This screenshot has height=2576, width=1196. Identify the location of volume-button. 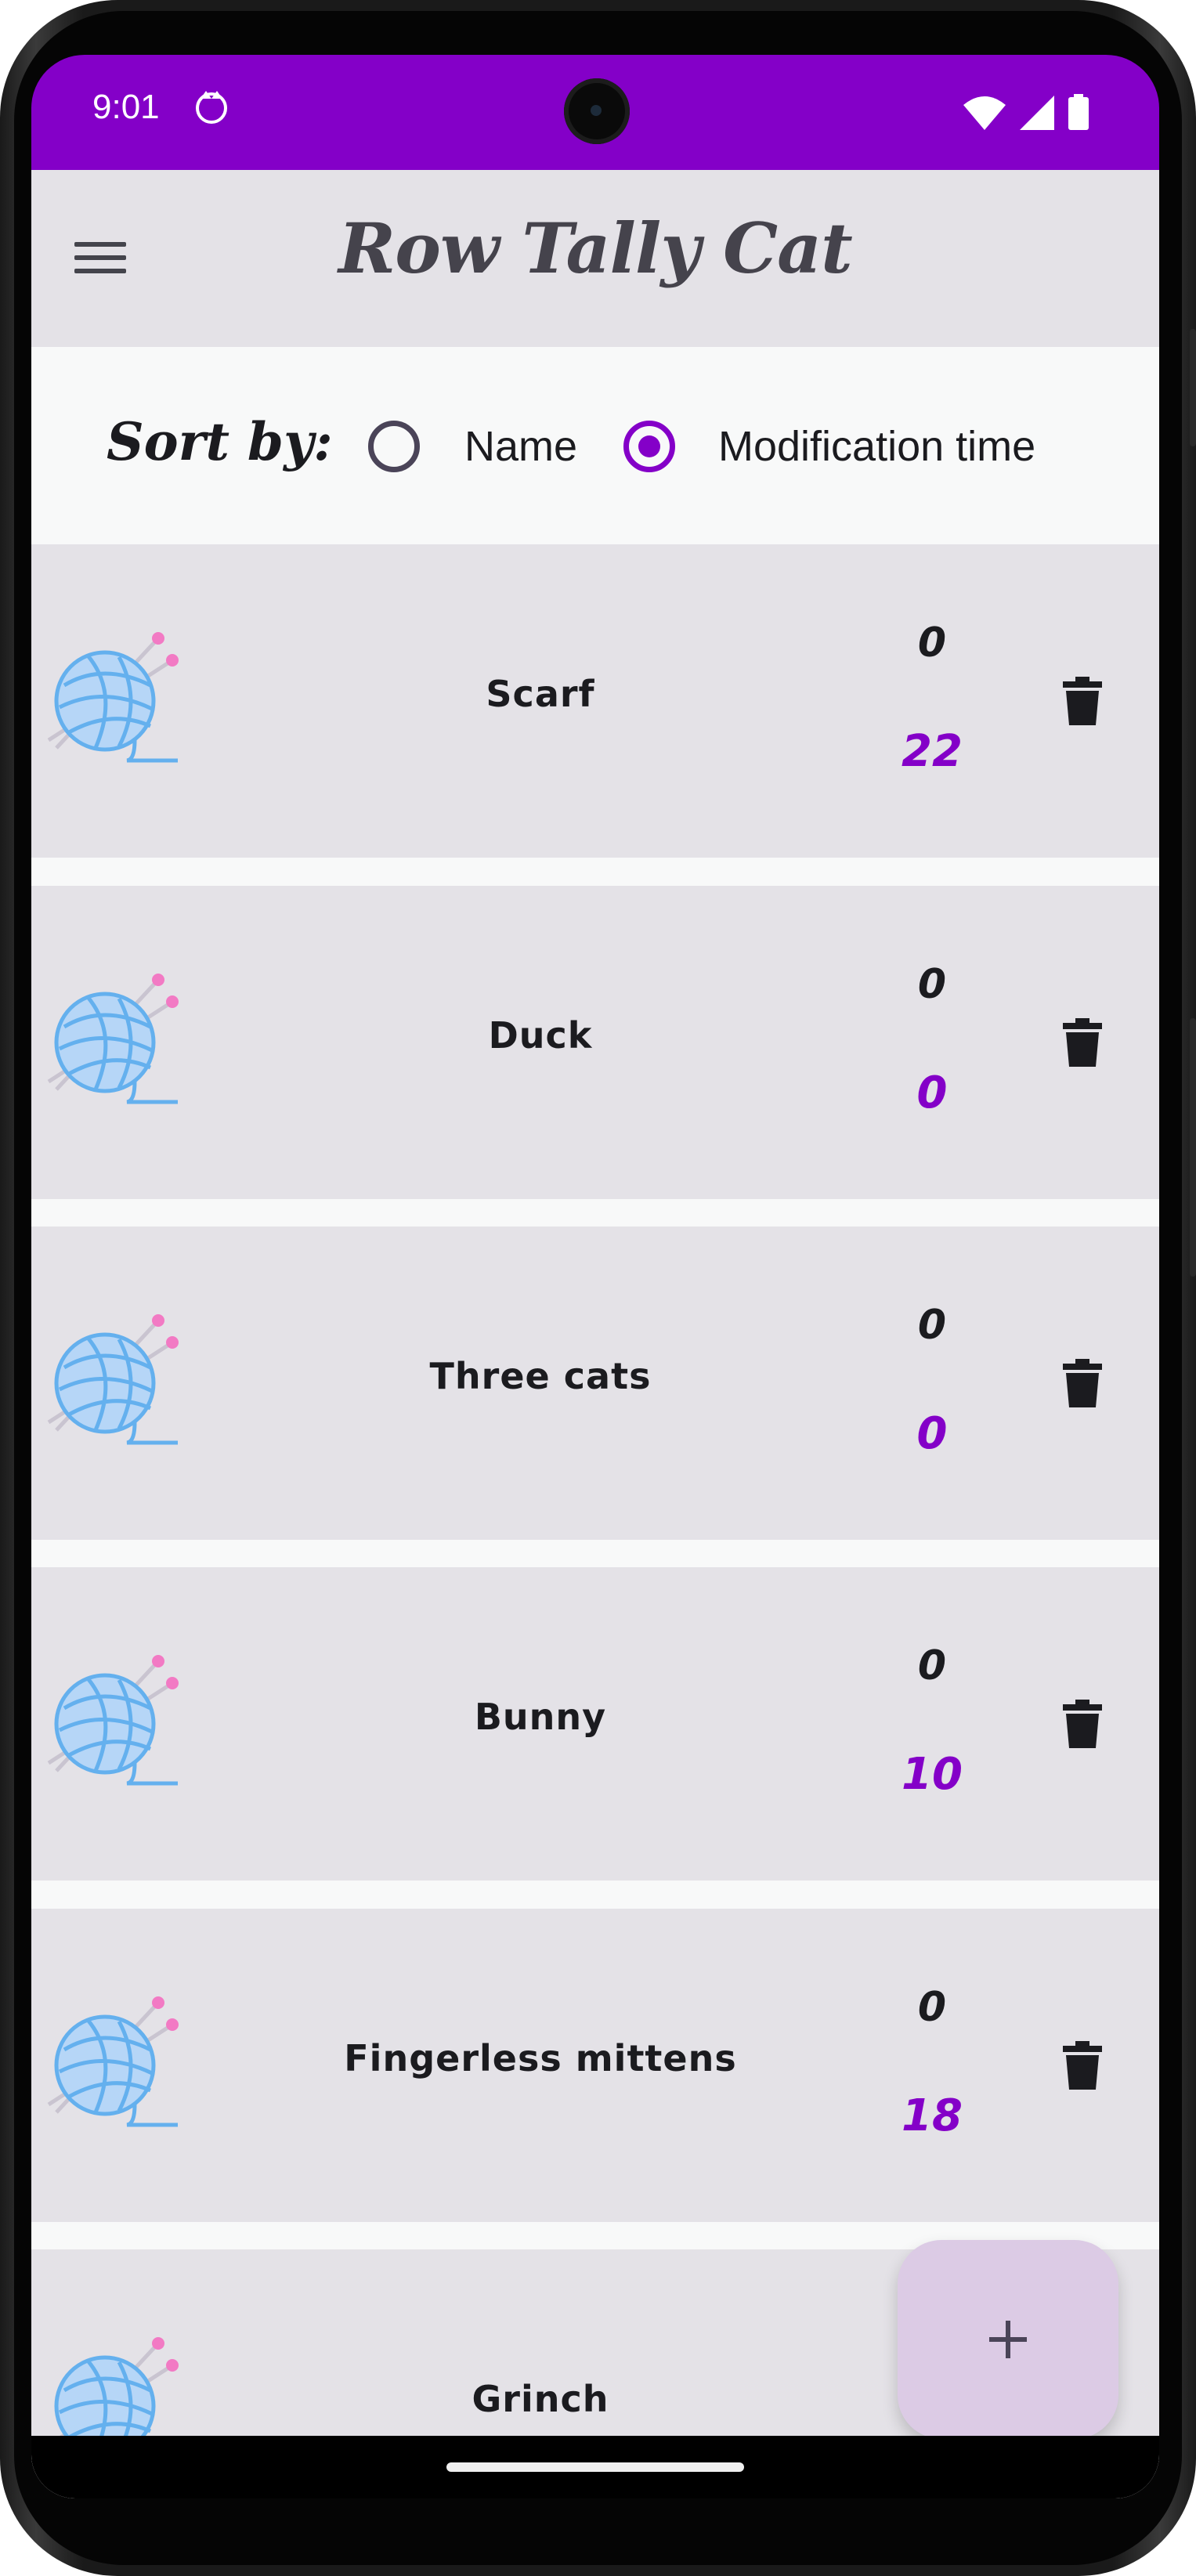
(1193, 387).